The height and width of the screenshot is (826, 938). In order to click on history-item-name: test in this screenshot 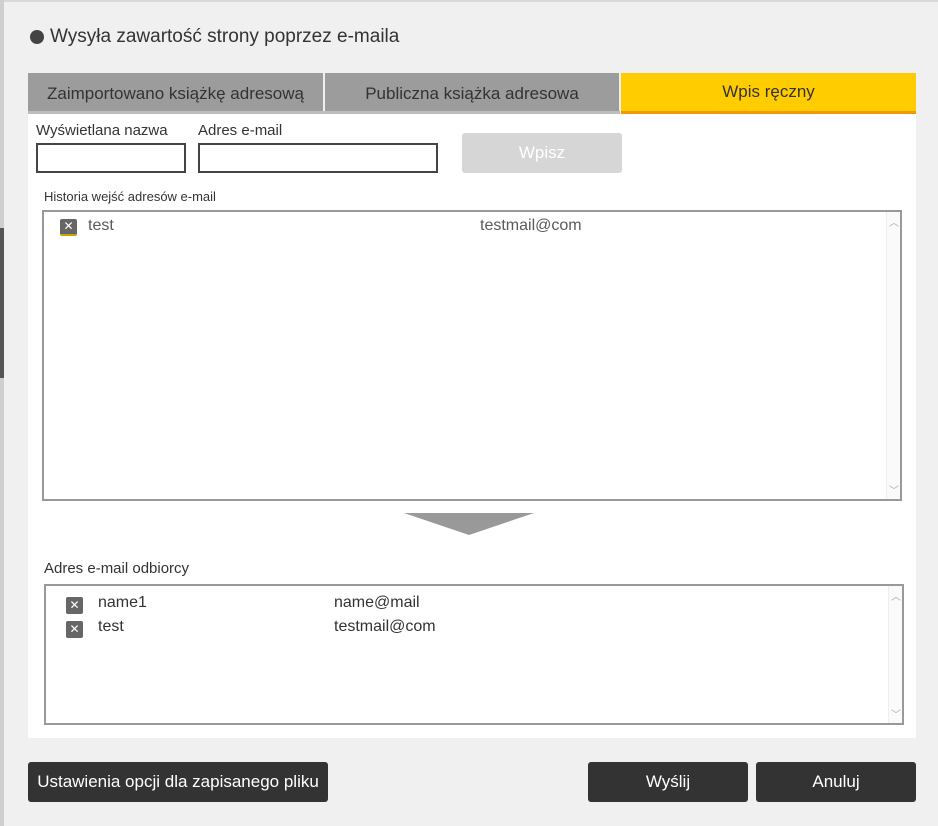, I will do `click(101, 225)`.